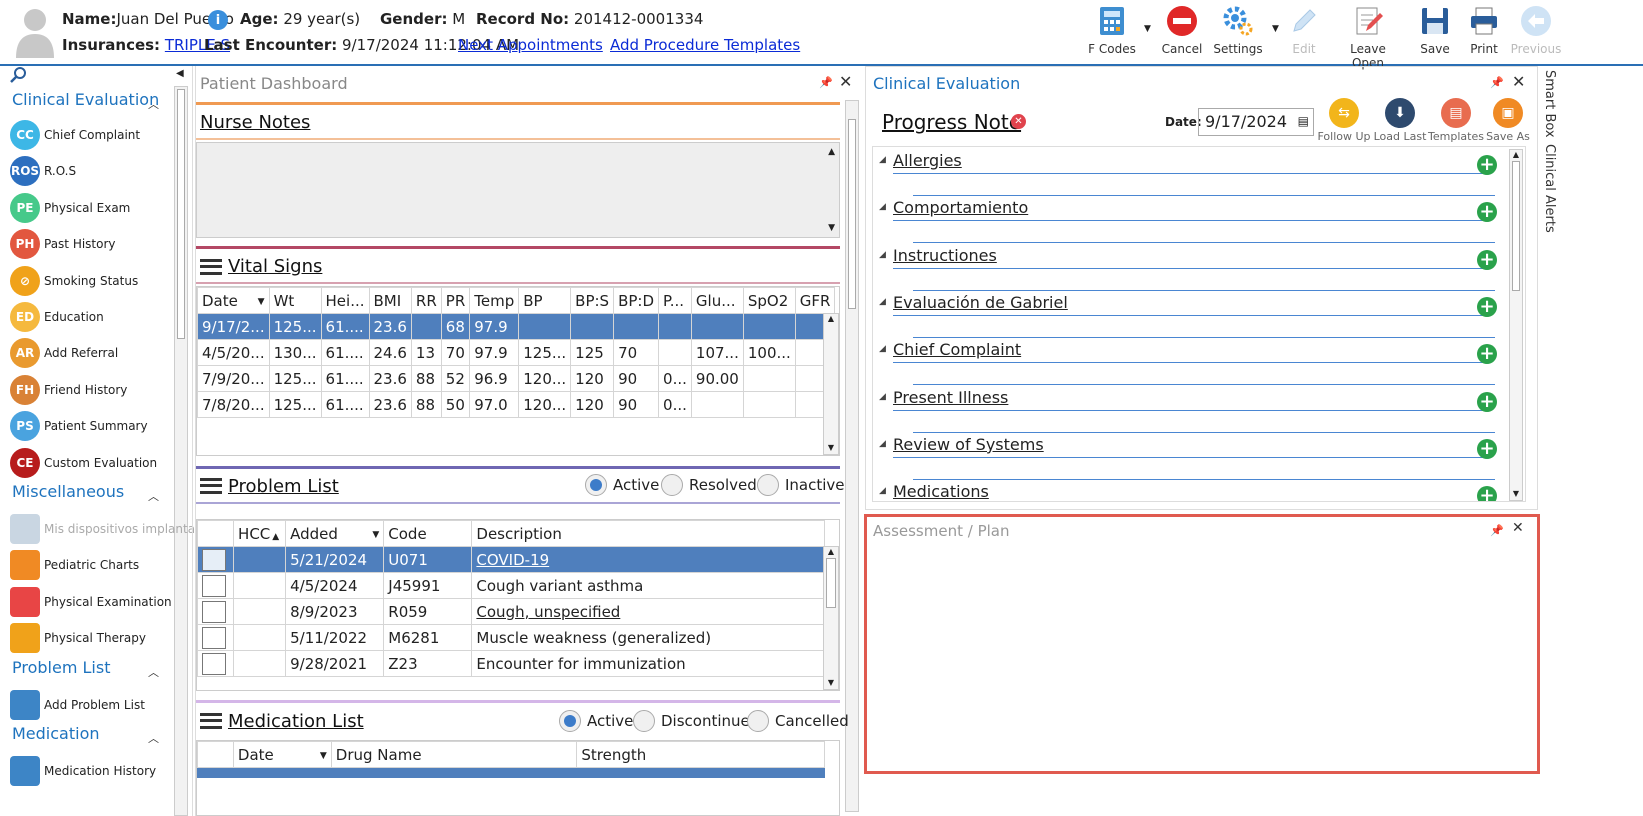 The width and height of the screenshot is (1643, 816). Describe the element at coordinates (57, 317) in the screenshot. I see `sidebar-item: ED Education` at that location.